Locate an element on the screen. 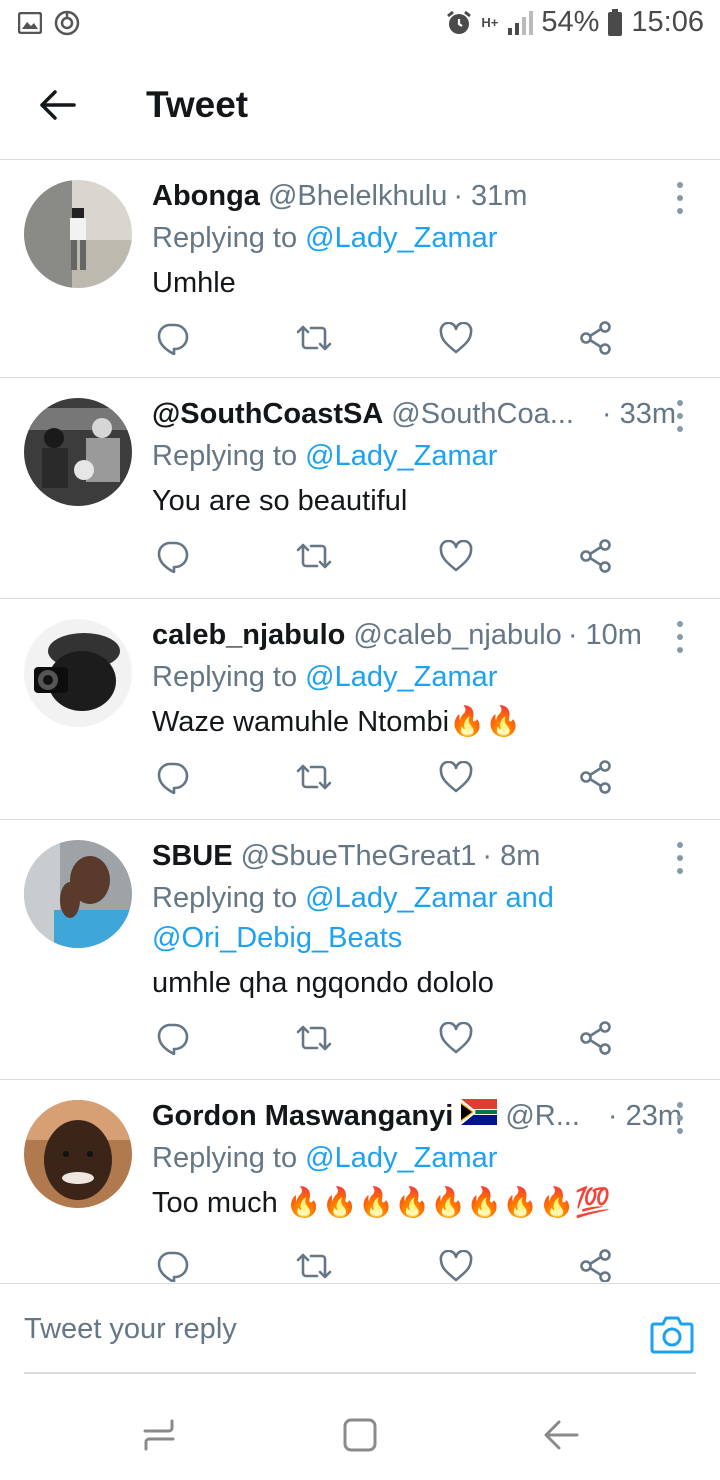 This screenshot has width=720, height=1480. mention-link: @Ori_Debig_Beats is located at coordinates (277, 938).